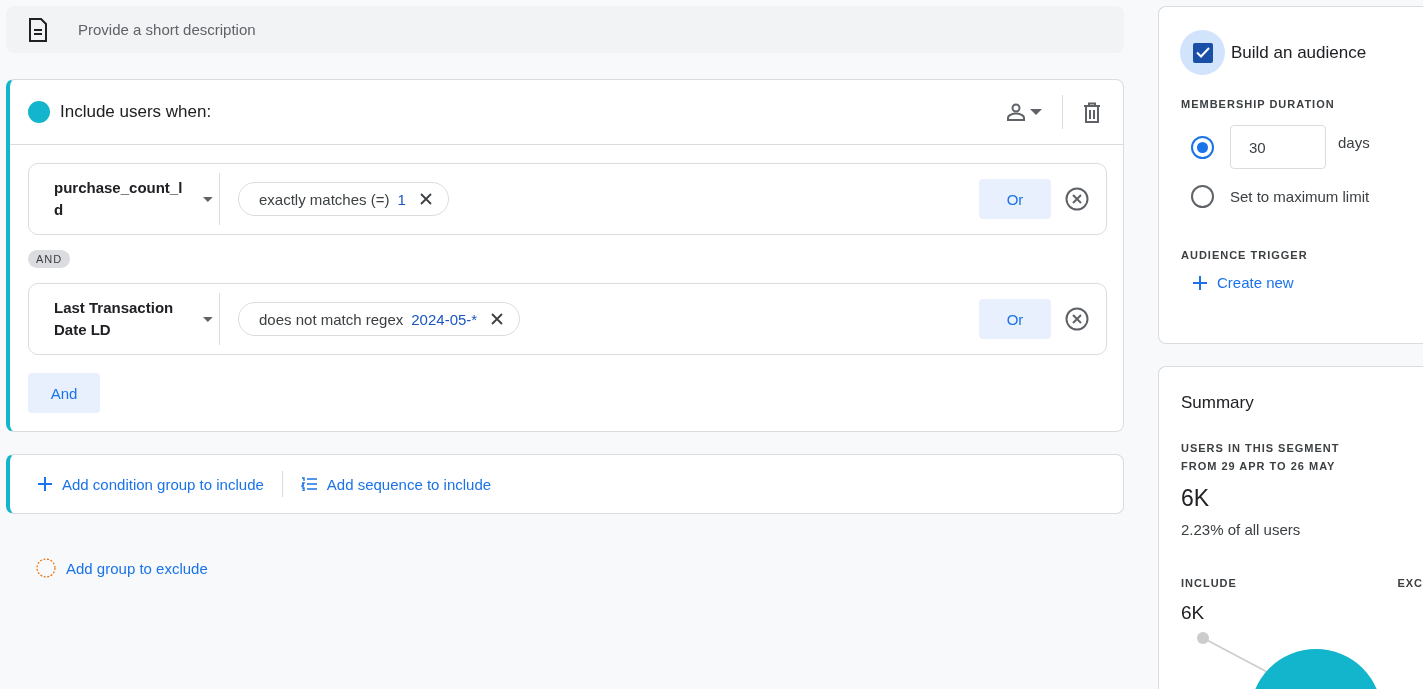  I want to click on group-dot-icon, so click(39, 112).